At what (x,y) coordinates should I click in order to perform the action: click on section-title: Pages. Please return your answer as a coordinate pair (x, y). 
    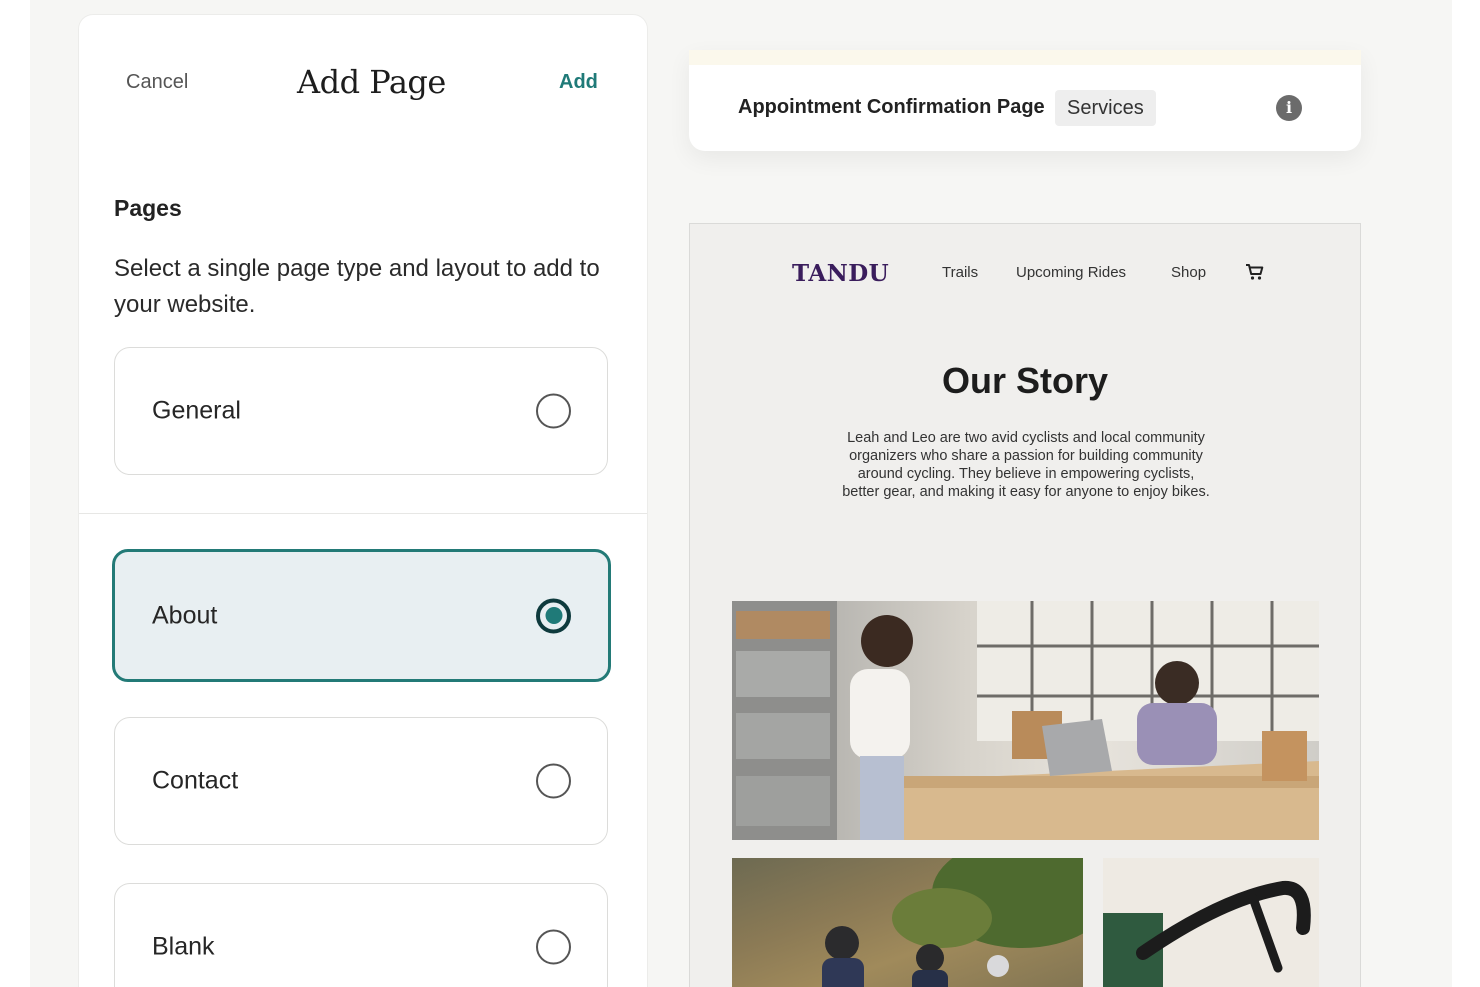
    Looking at the image, I should click on (148, 208).